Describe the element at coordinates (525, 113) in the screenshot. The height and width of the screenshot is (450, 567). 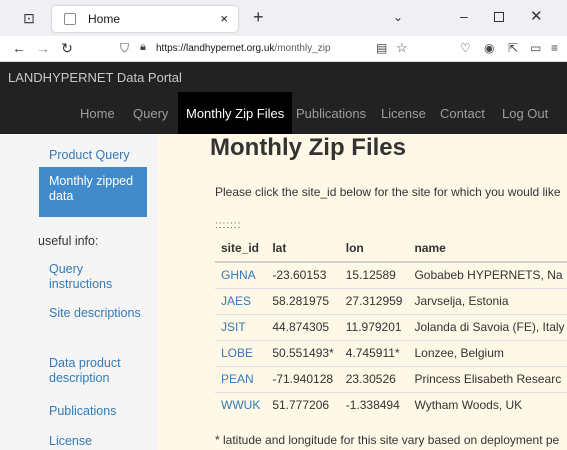
I see `nav-log-out: Log Out` at that location.